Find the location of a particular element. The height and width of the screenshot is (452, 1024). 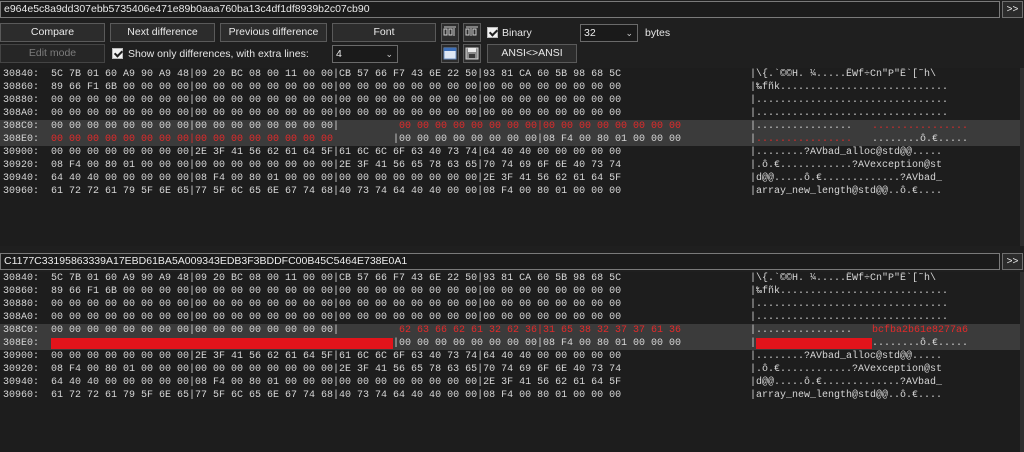

bottom-go-button: >> is located at coordinates (1012, 261).